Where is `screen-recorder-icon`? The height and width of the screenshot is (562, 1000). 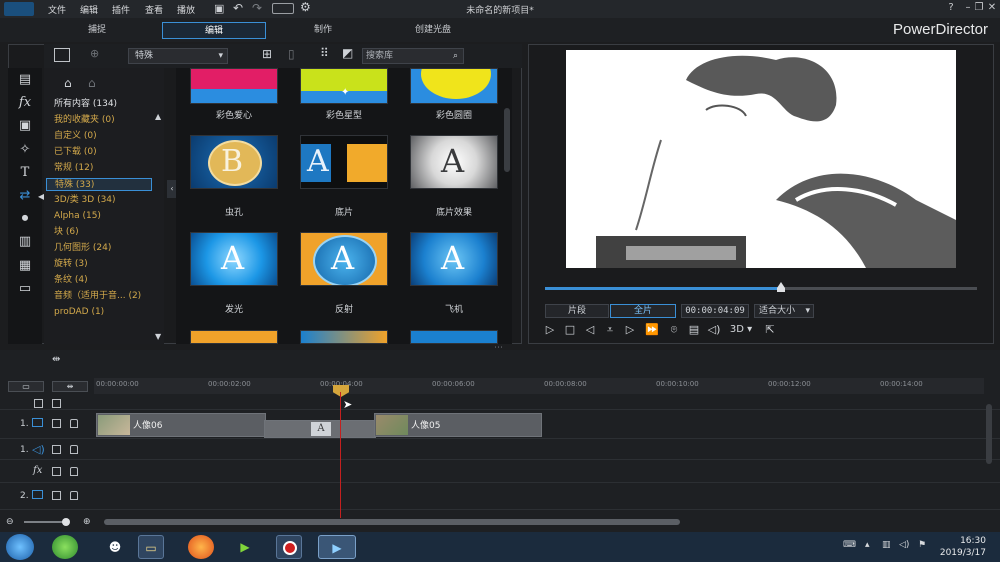 screen-recorder-icon is located at coordinates (289, 547).